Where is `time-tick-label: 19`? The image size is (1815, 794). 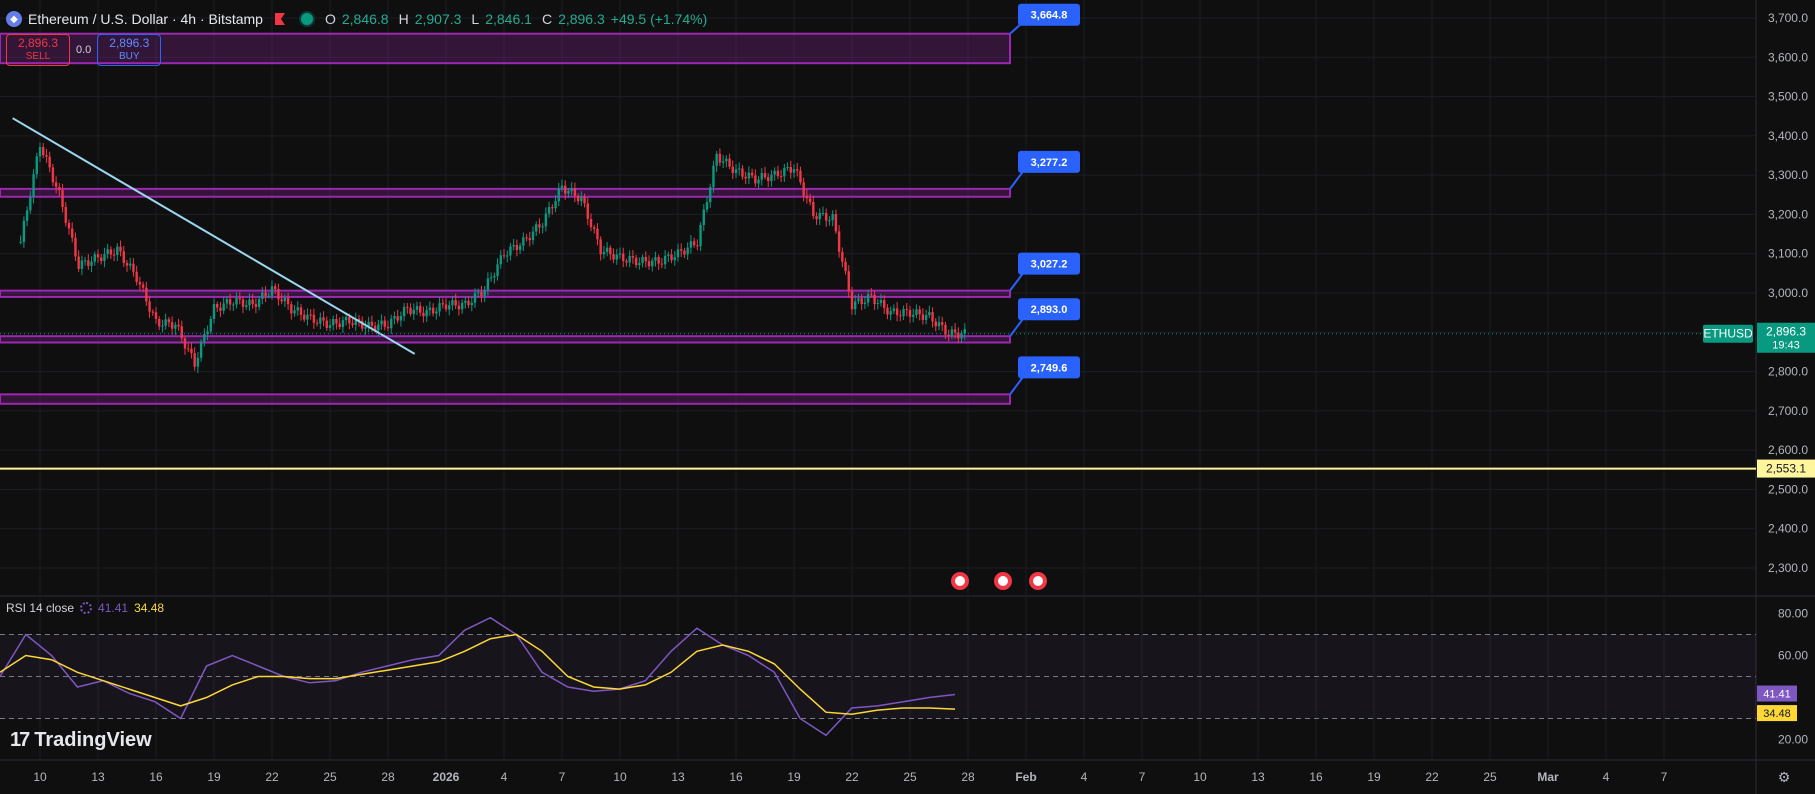
time-tick-label: 19 is located at coordinates (214, 777).